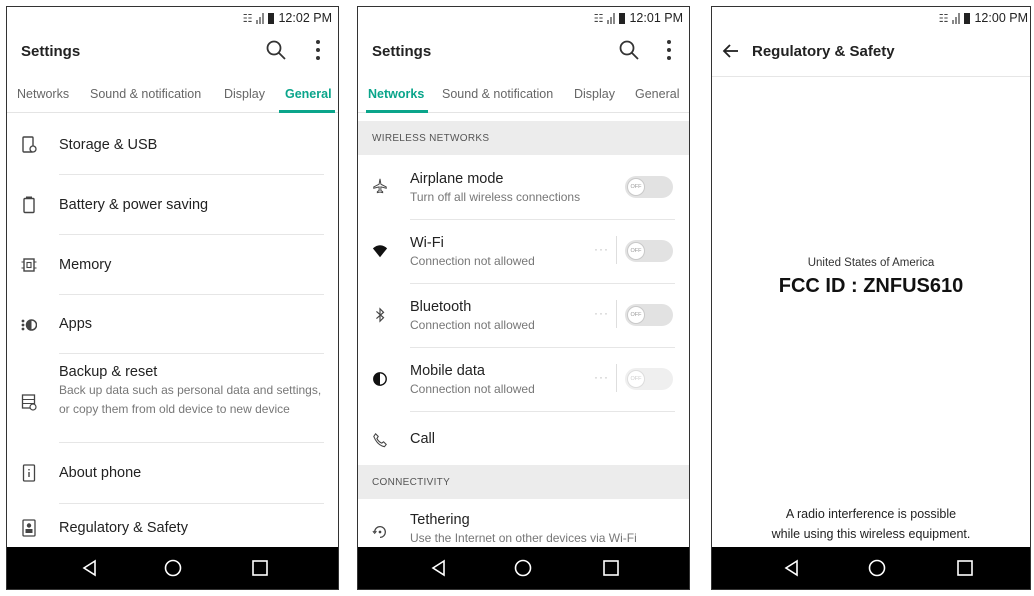 This screenshot has height=596, width=1034. Describe the element at coordinates (172, 205) in the screenshot. I see `list-item-battery-power-saving: Battery & power saving` at that location.